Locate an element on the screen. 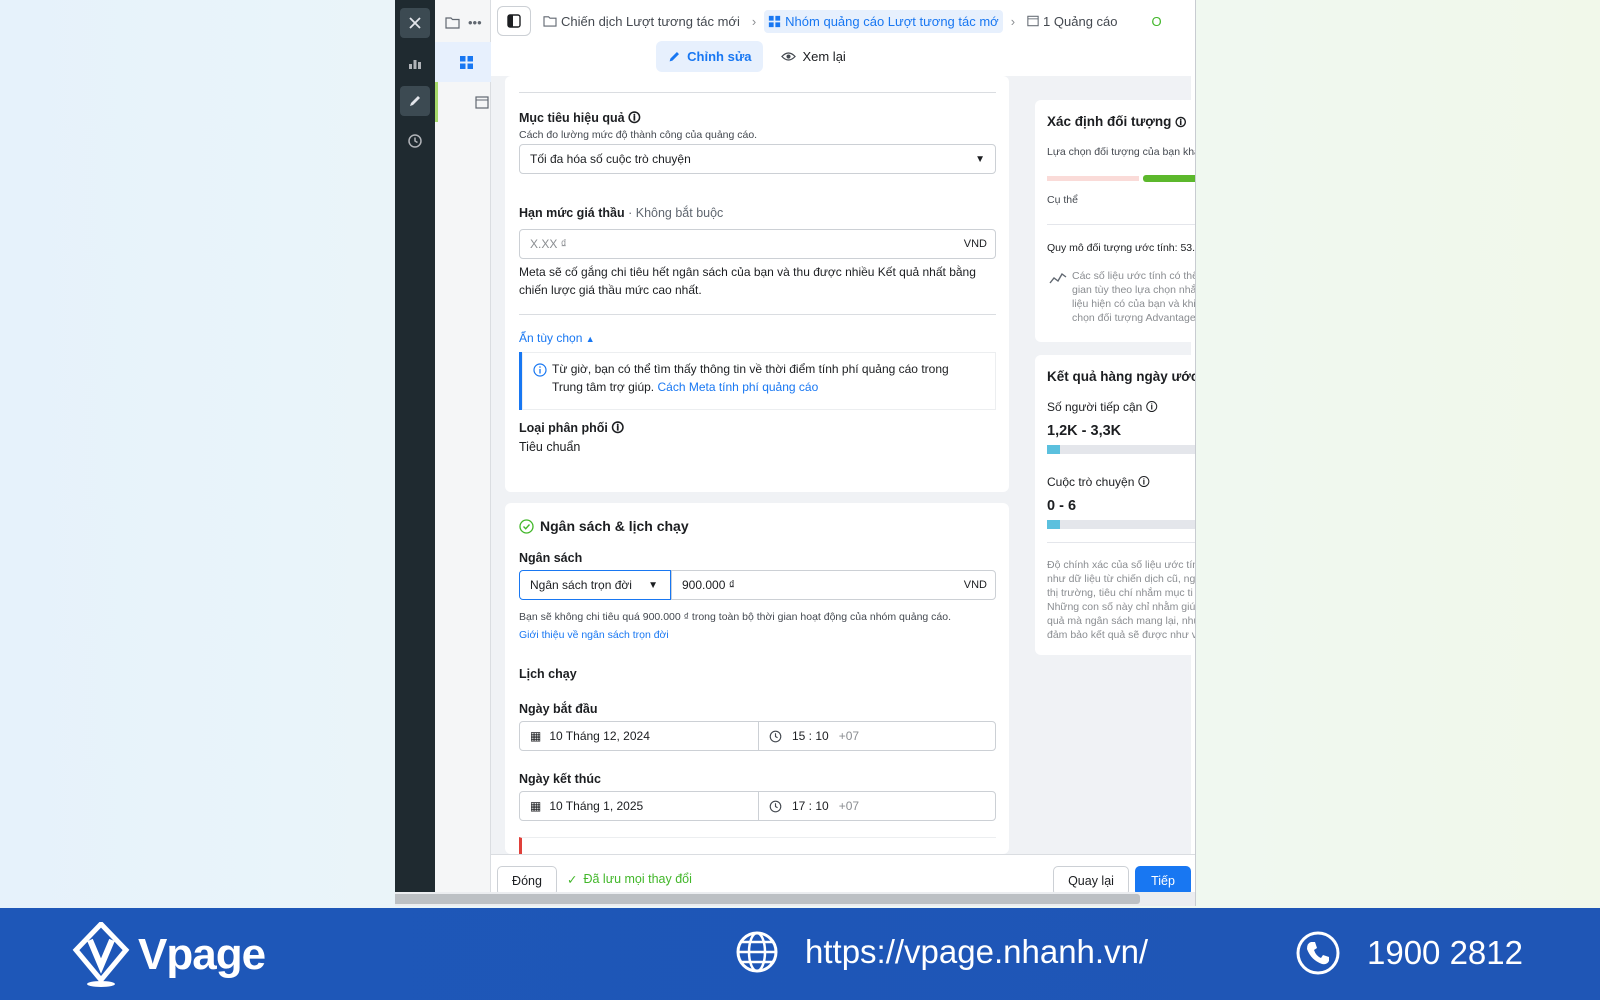  lifetime-budget-link: Giới thiệu về ngân sách trọn đời is located at coordinates (594, 635).